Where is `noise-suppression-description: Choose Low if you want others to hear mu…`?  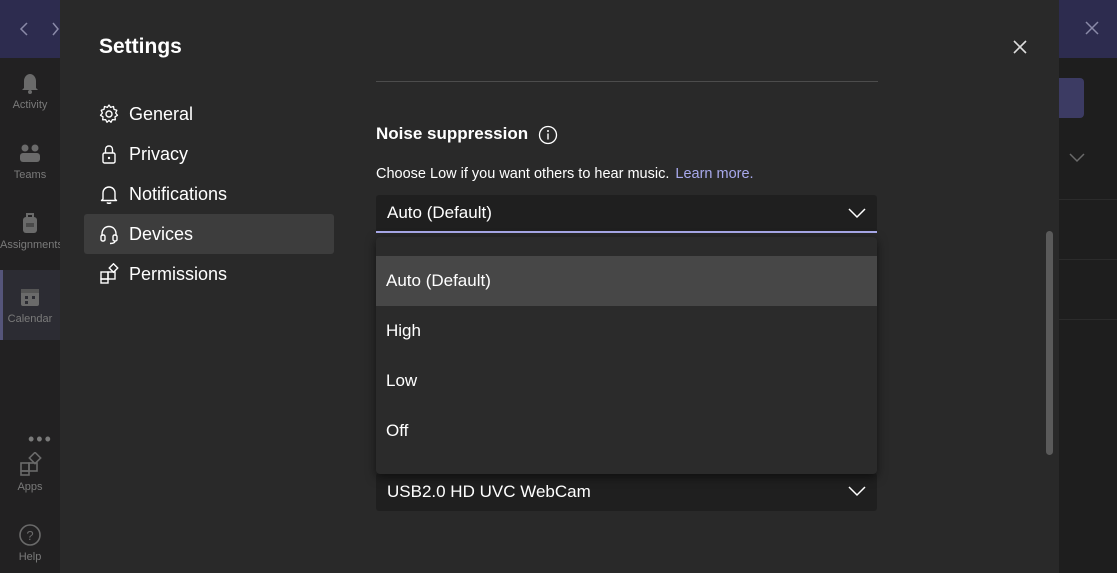
noise-suppression-description: Choose Low if you want others to hear mu… is located at coordinates (565, 174).